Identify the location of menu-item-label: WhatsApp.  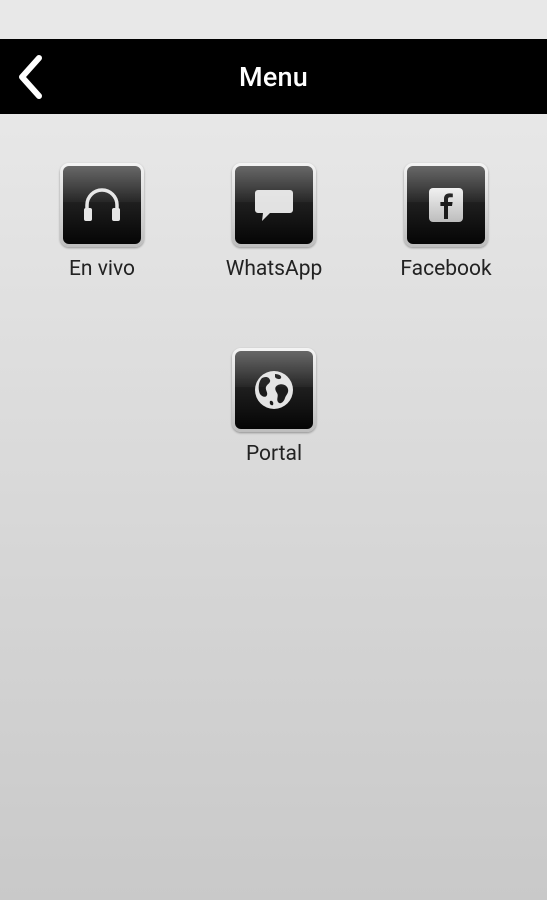
(274, 269).